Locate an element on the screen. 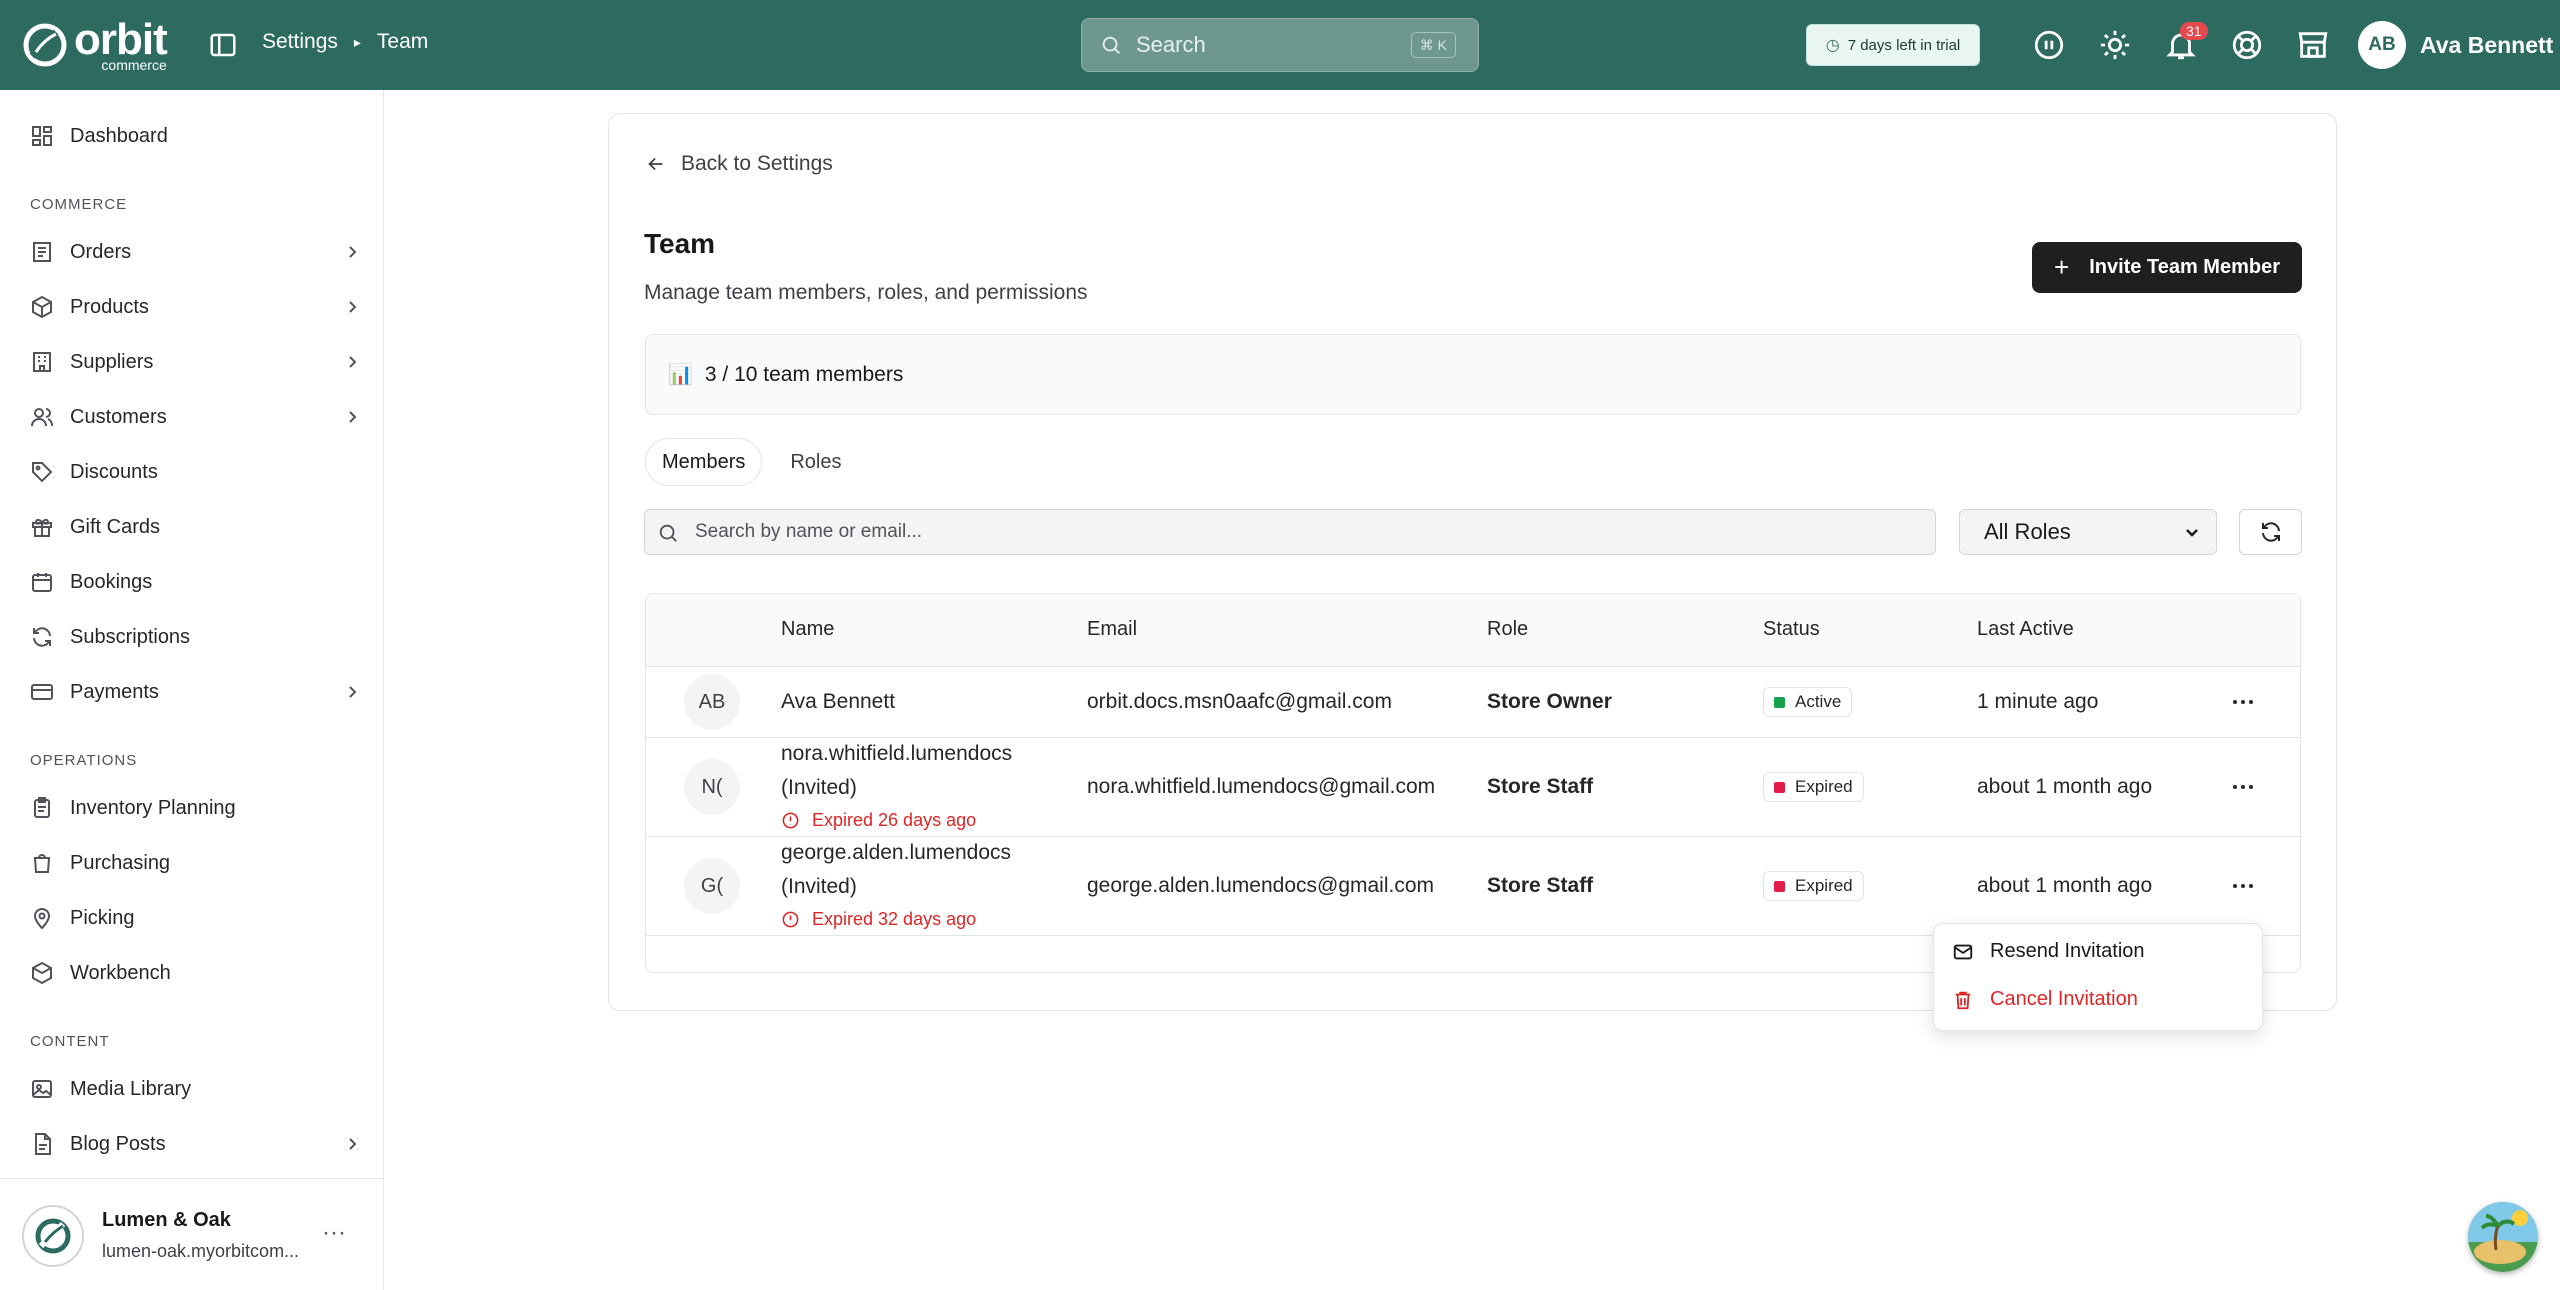 The width and height of the screenshot is (2560, 1290). sidebar-item-dashboard: Dashboard is located at coordinates (195, 136).